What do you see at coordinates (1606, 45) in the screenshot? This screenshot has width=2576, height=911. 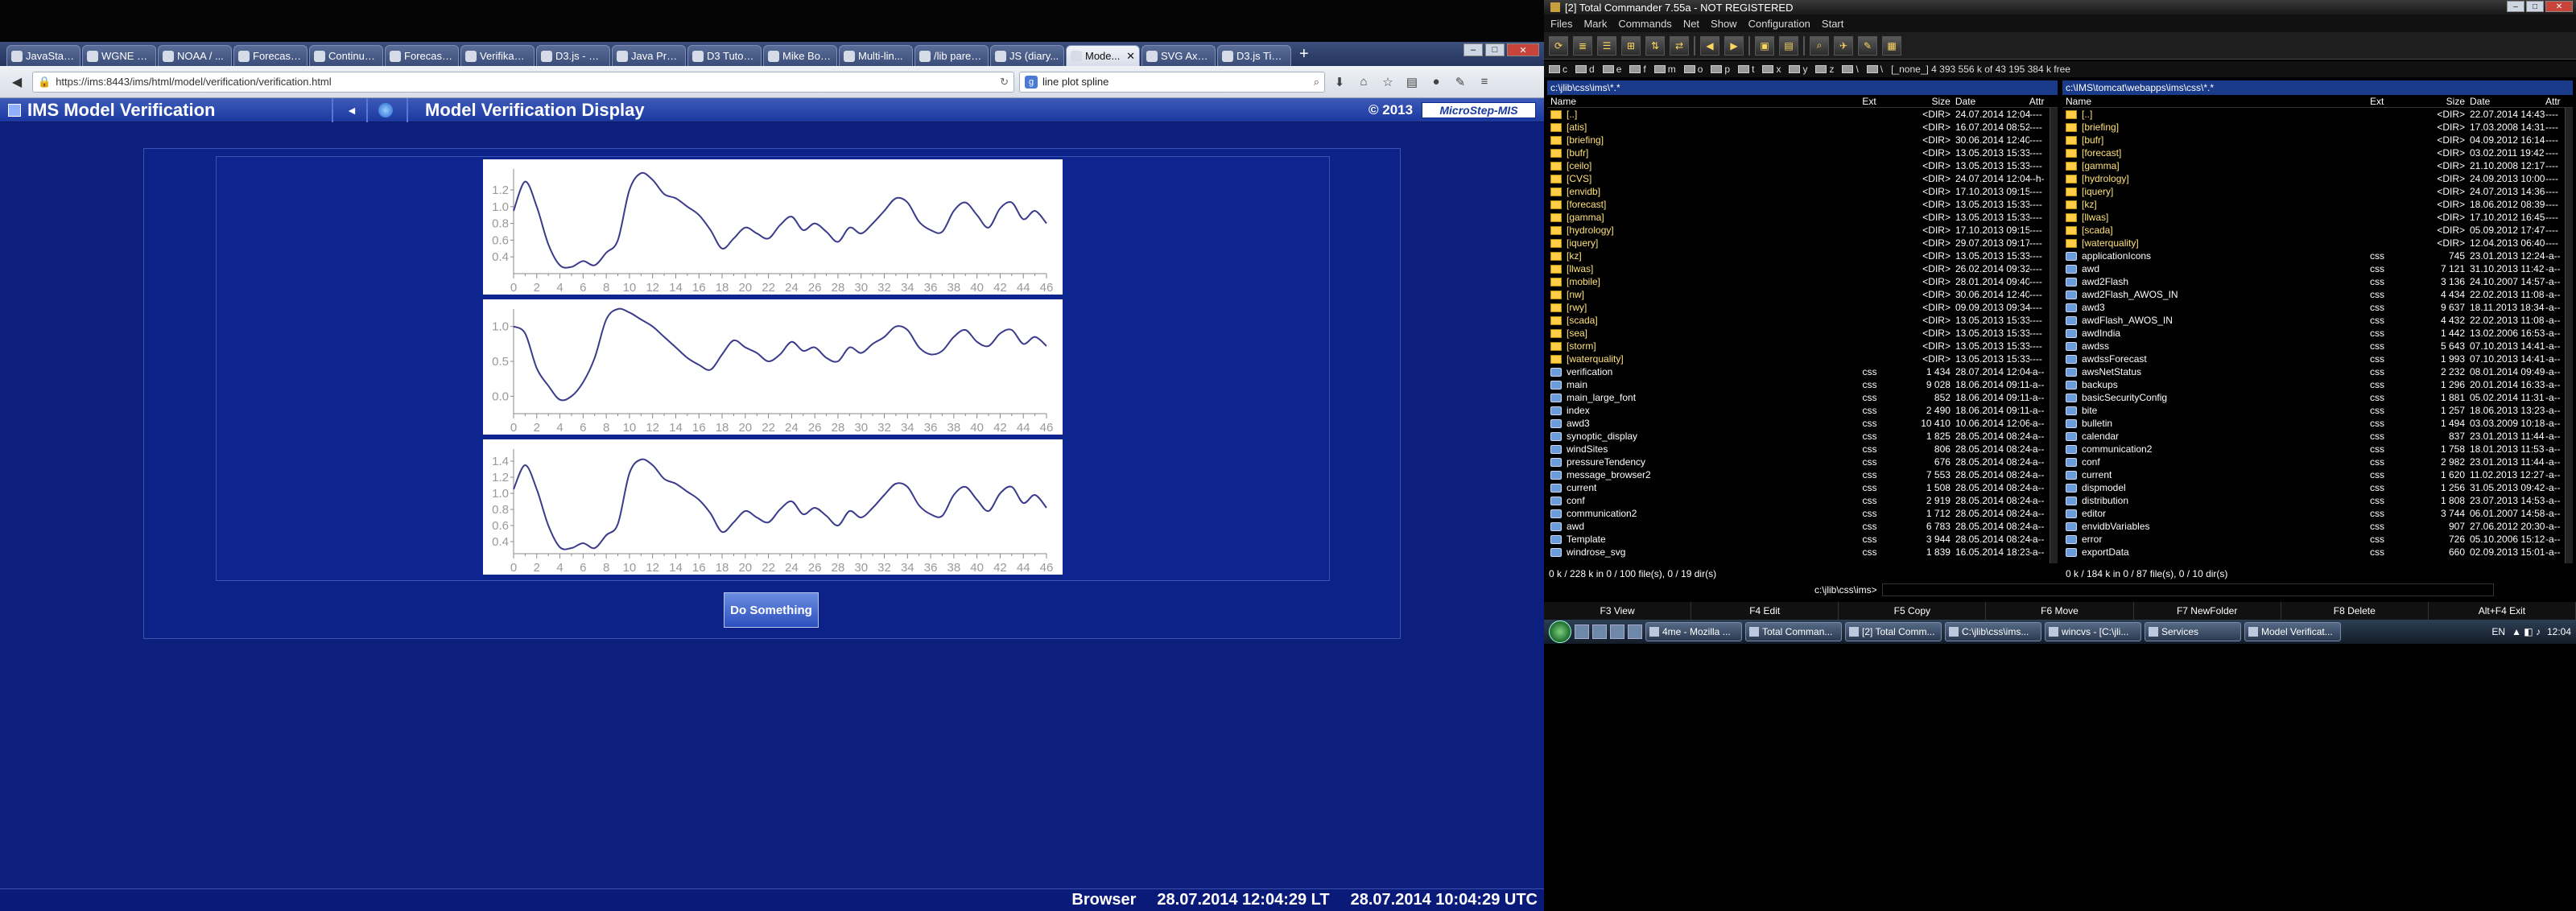 I see `full-view-icon: ☰` at bounding box center [1606, 45].